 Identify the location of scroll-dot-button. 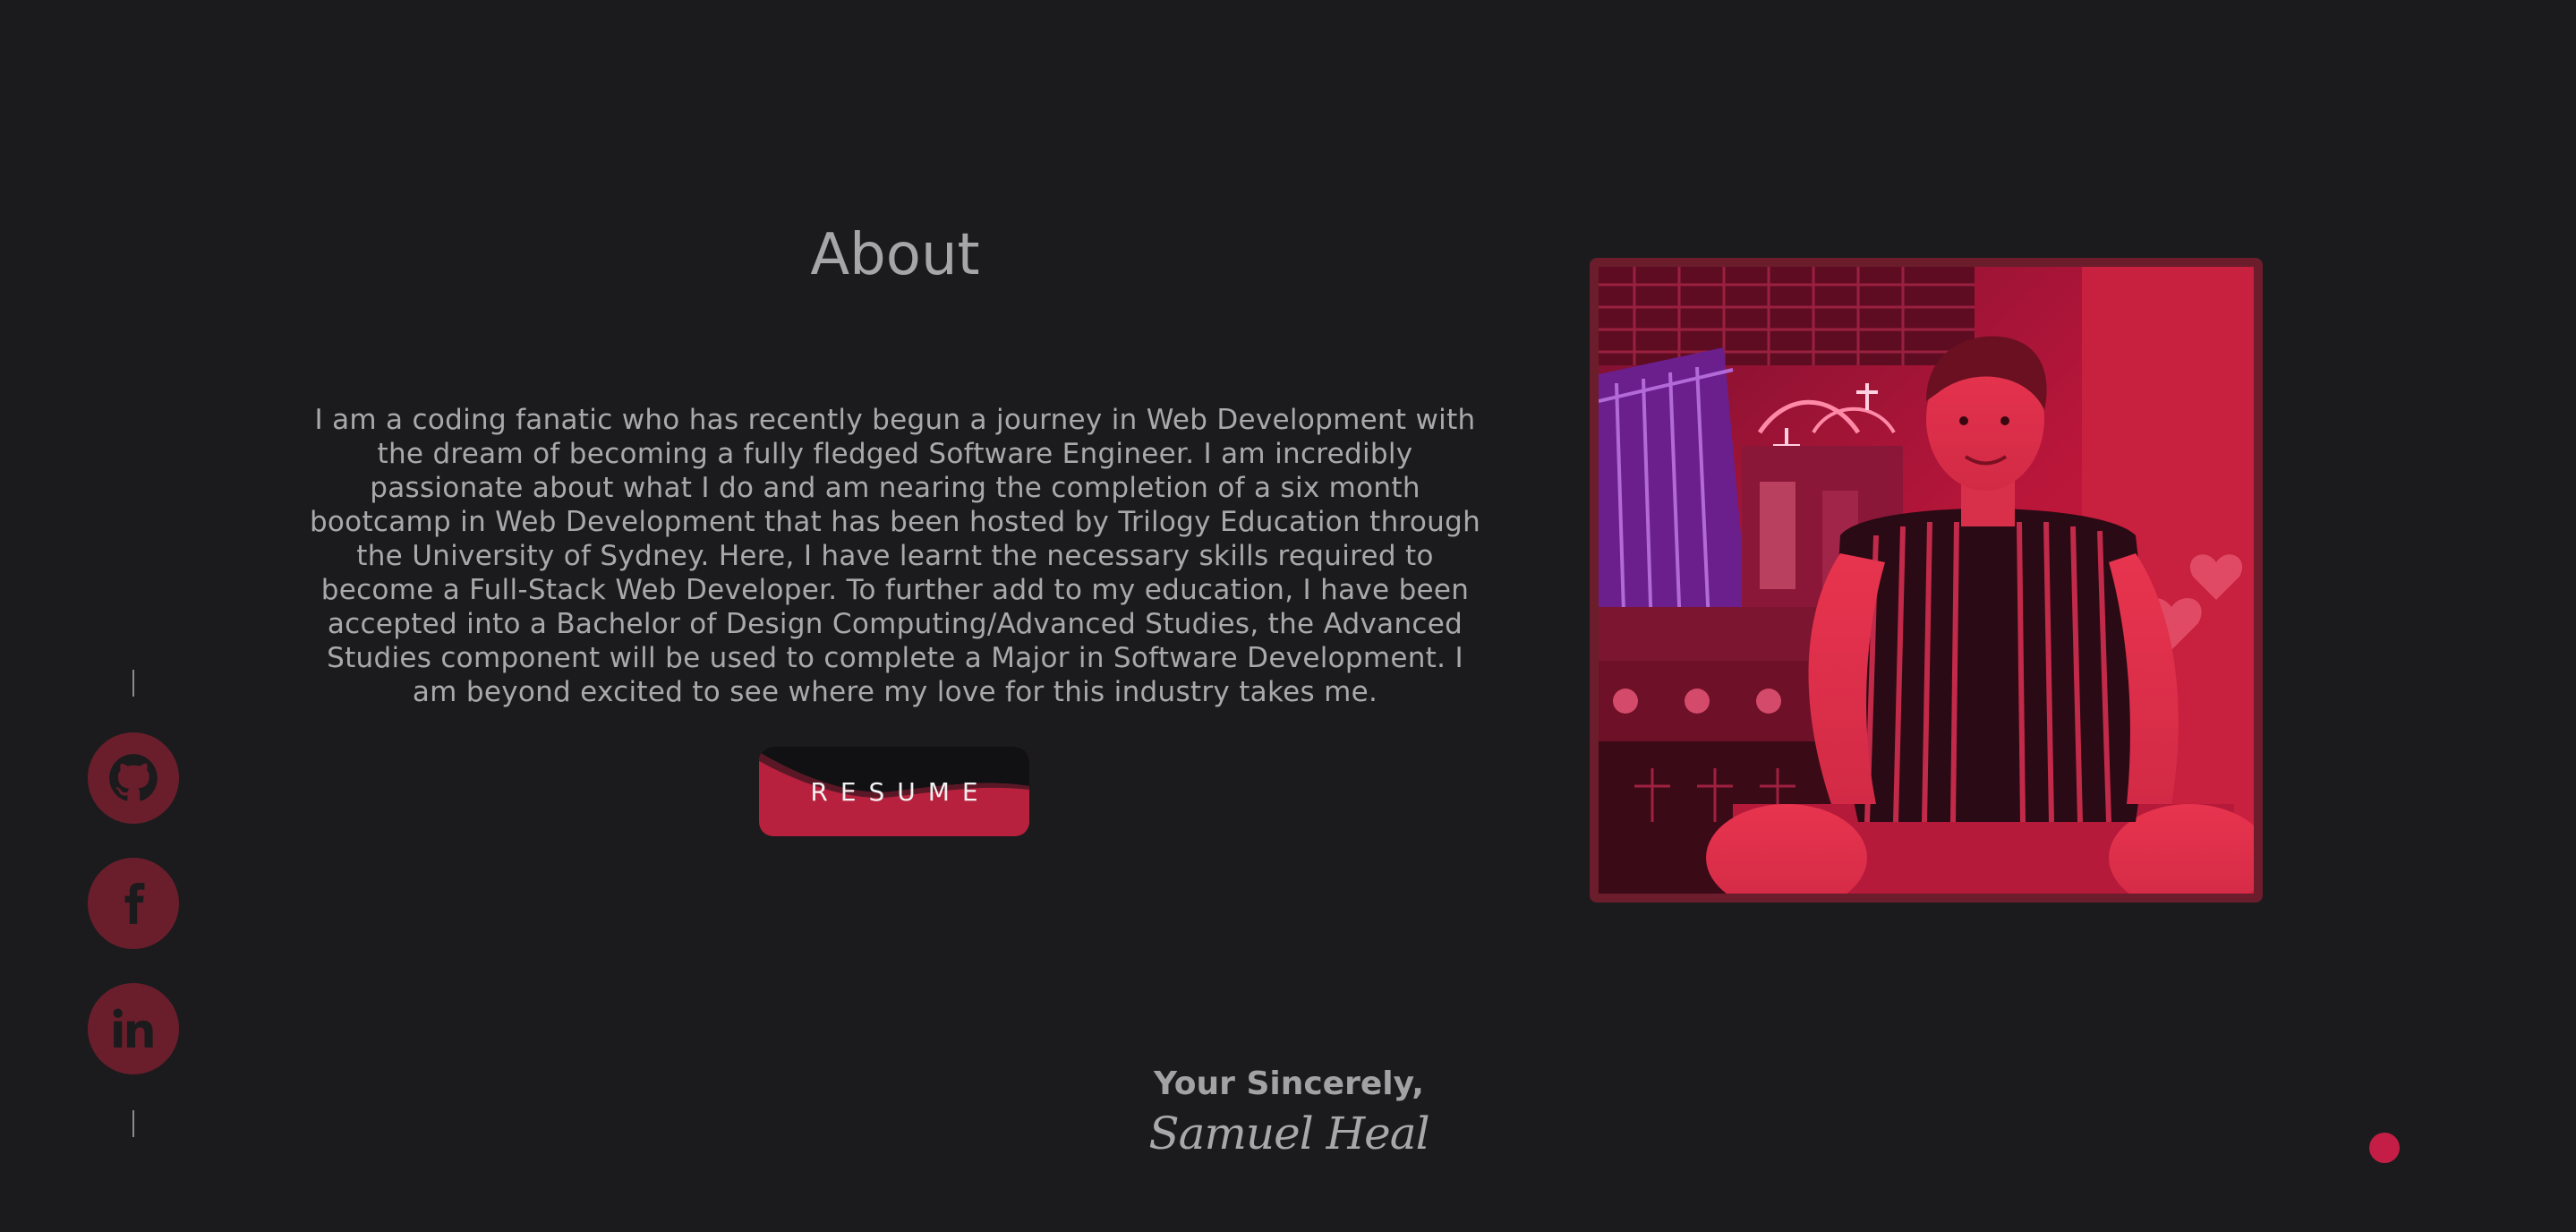
(2384, 1148).